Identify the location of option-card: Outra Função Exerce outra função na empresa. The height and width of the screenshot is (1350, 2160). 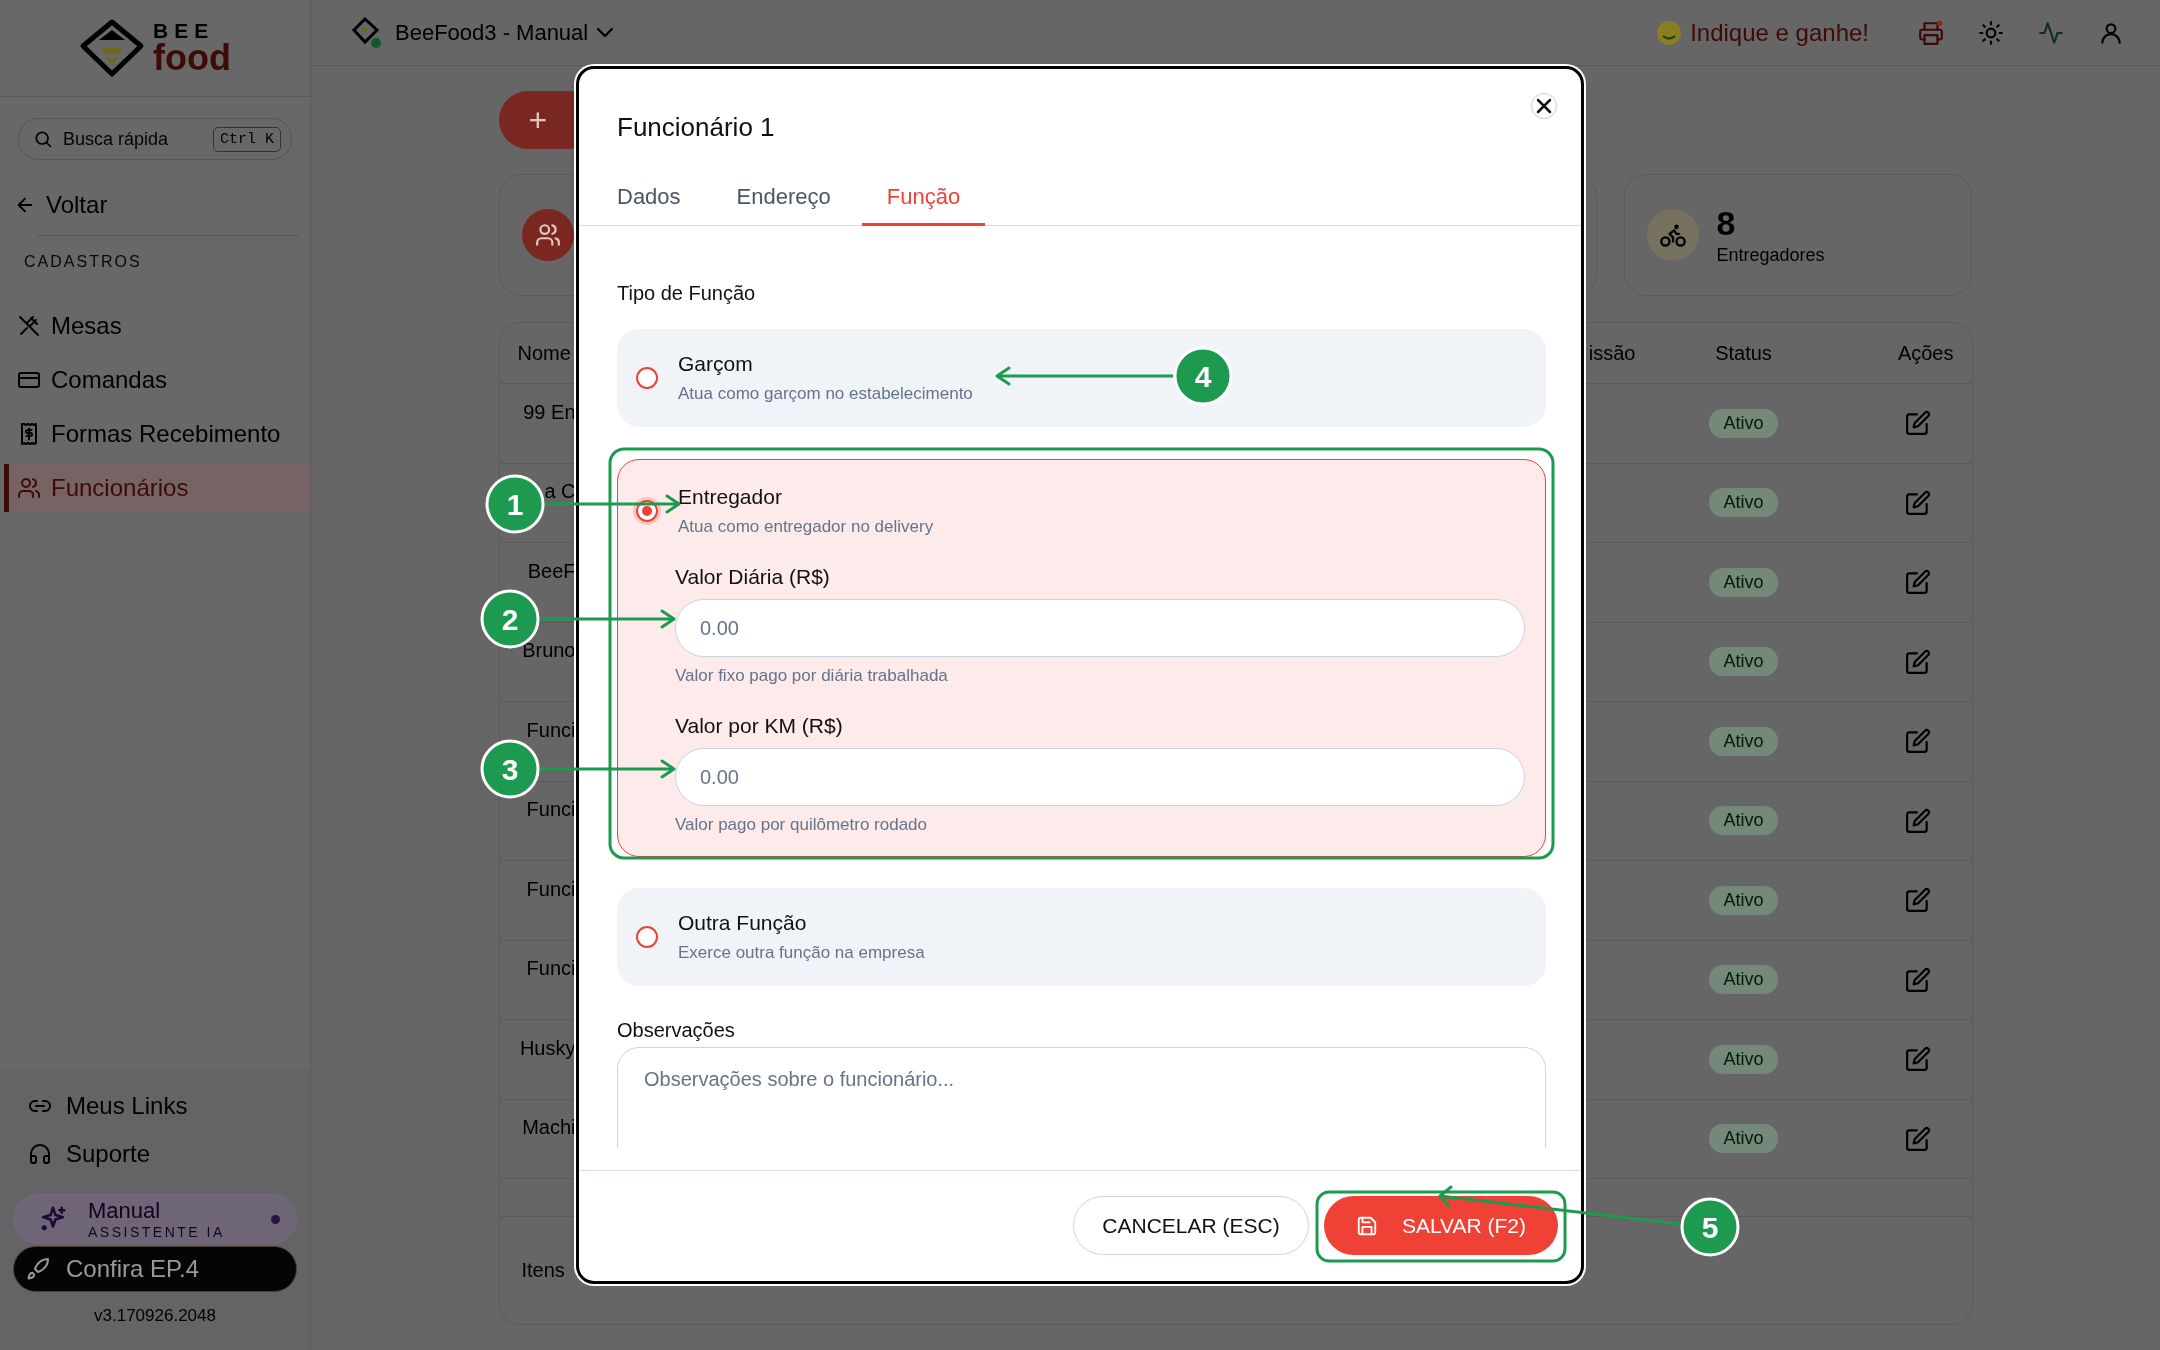
(1081, 937).